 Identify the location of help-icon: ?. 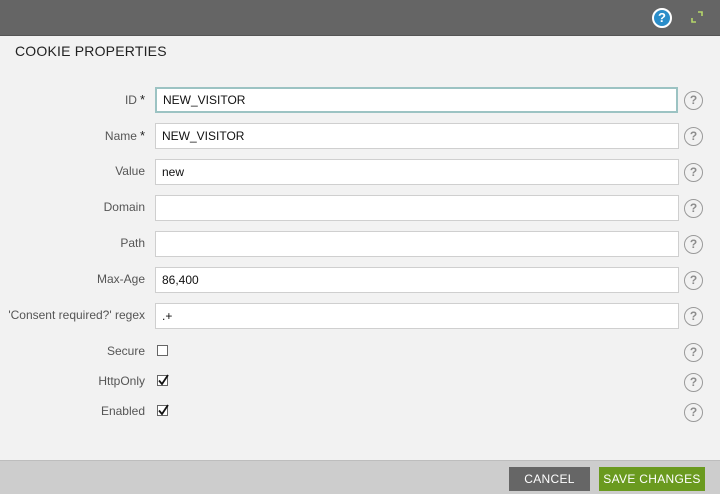
(662, 18).